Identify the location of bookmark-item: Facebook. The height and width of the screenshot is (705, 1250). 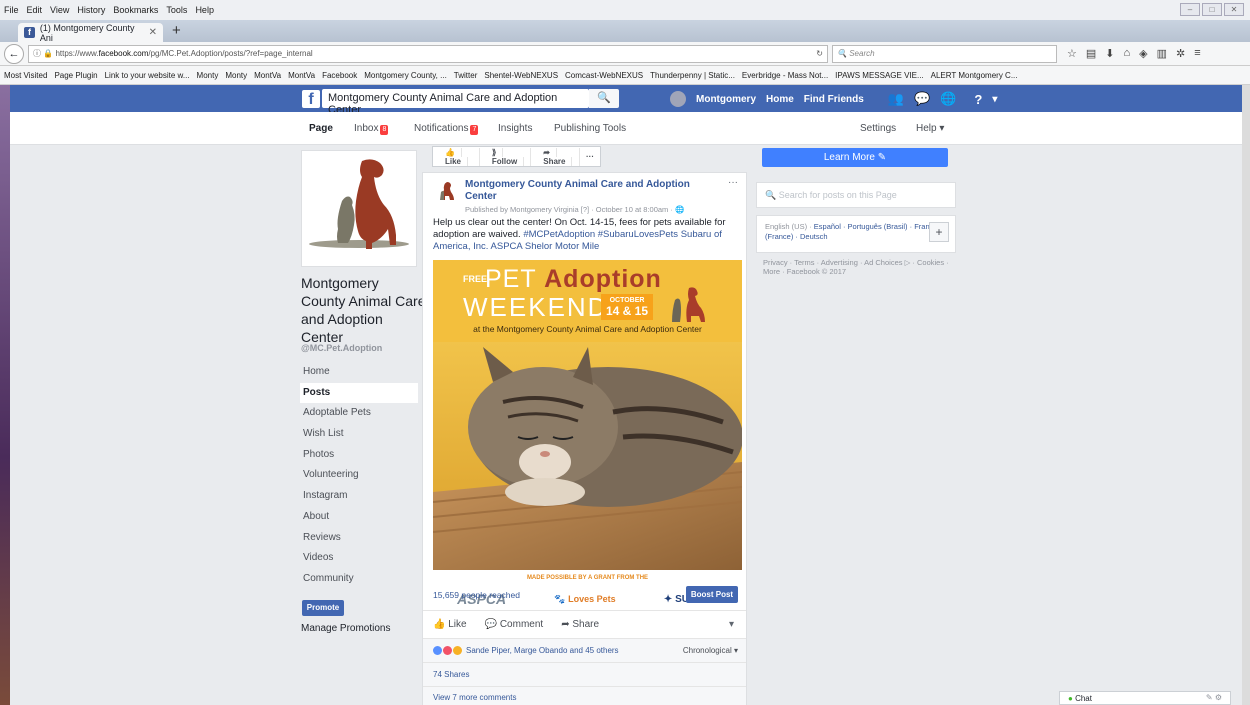
(339, 75).